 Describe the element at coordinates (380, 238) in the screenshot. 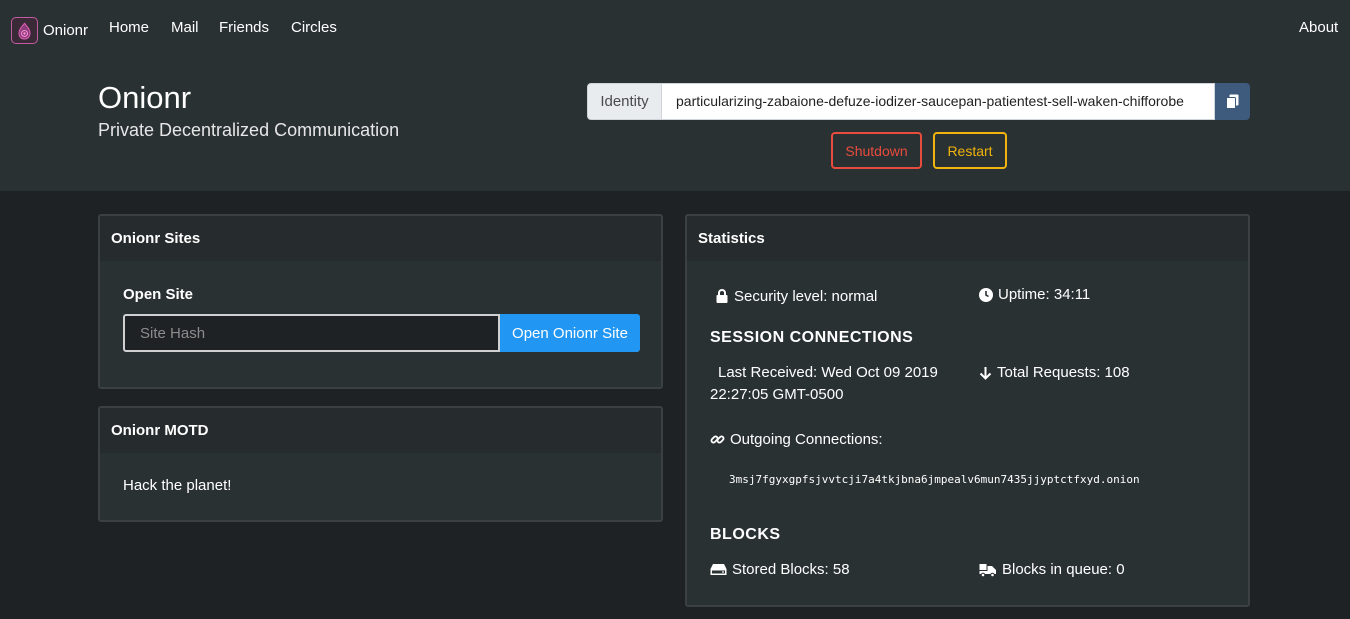

I see `sites-card-header: Onionr Sites` at that location.